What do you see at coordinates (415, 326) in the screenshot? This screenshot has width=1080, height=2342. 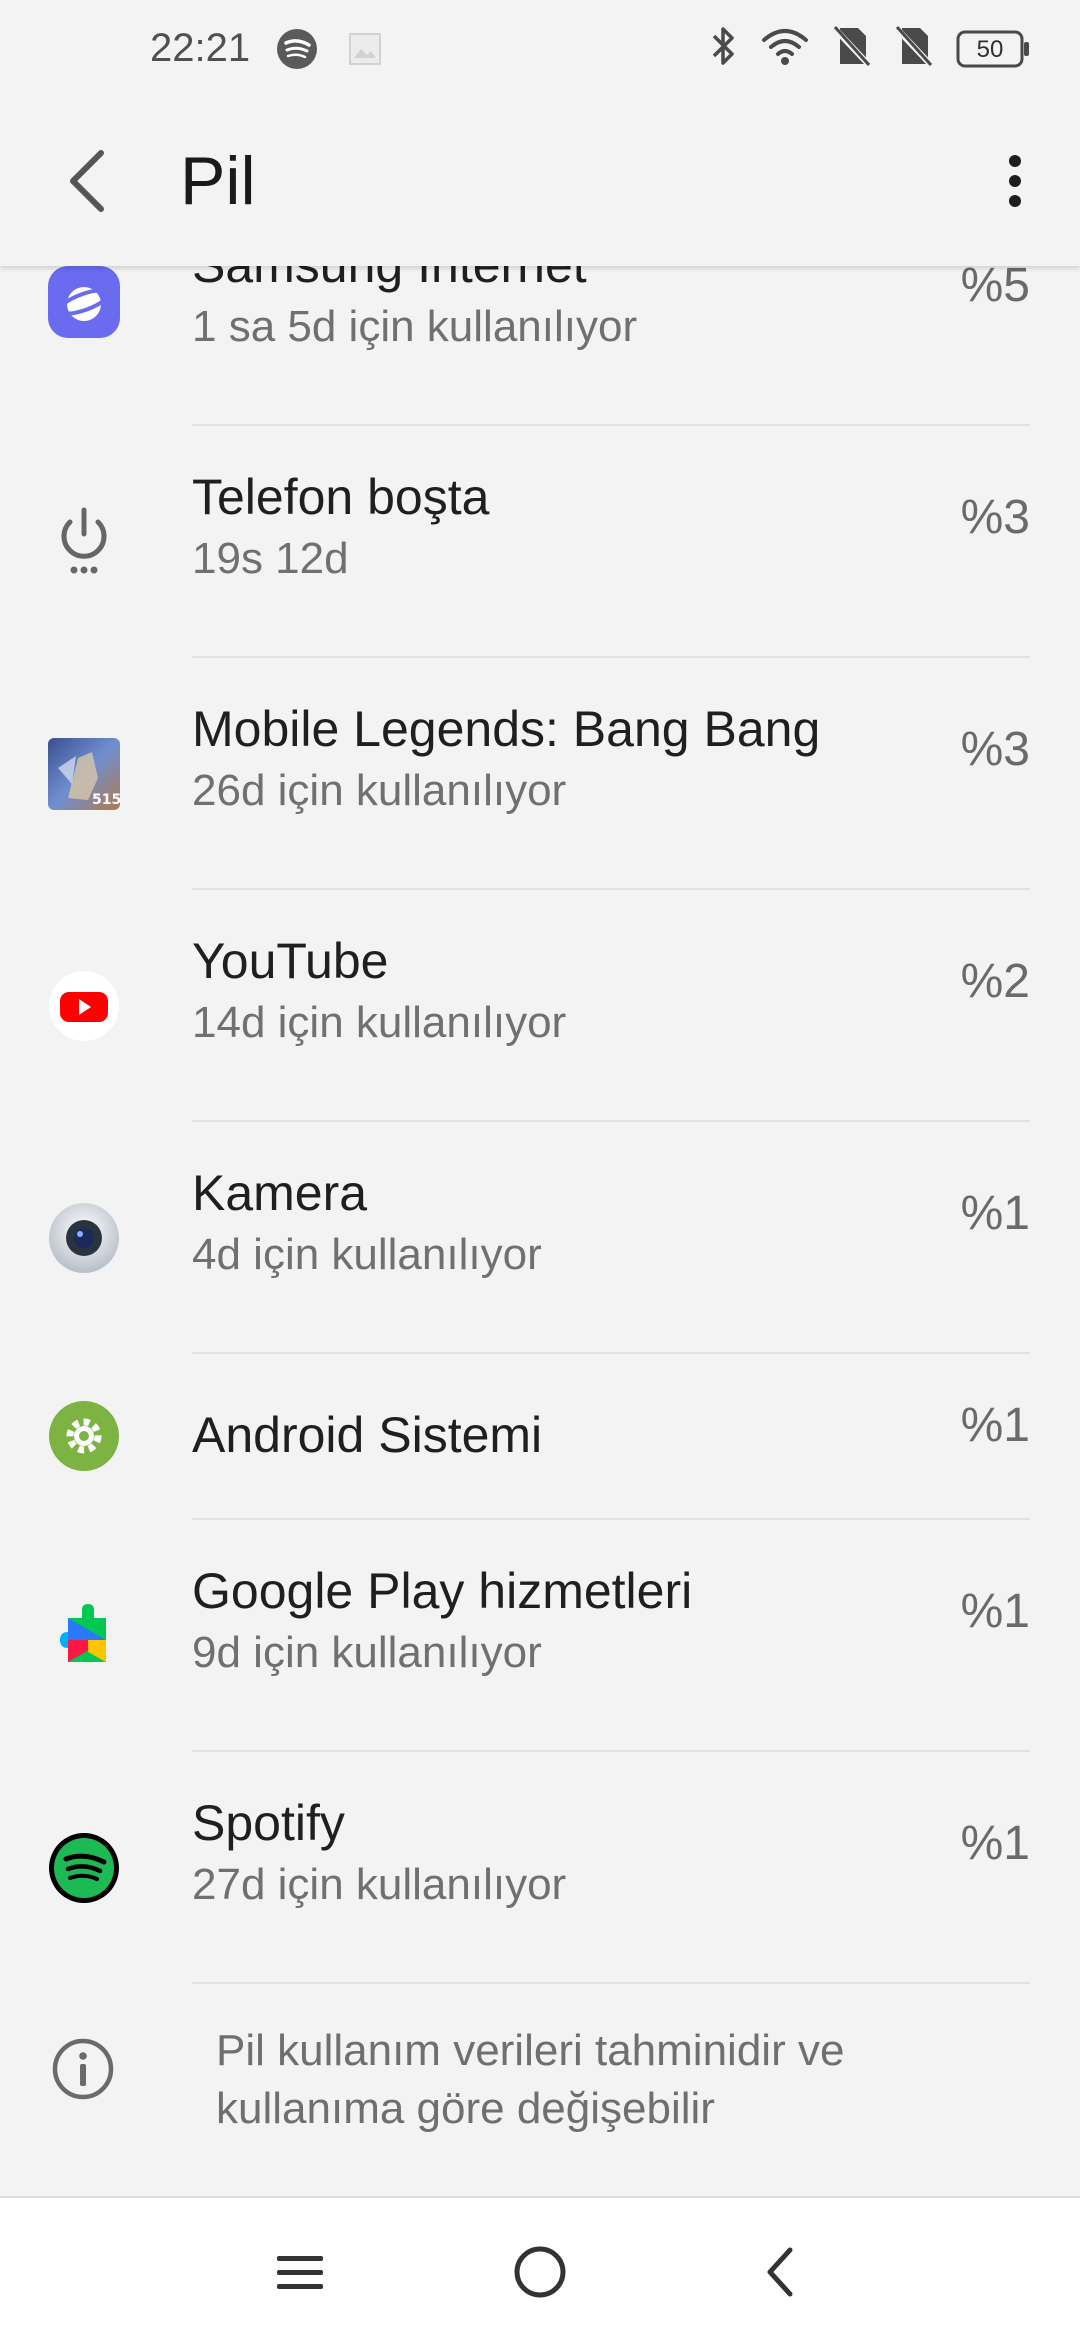 I see `app-usage-time: 1 sa 5d için kullanılıyor` at bounding box center [415, 326].